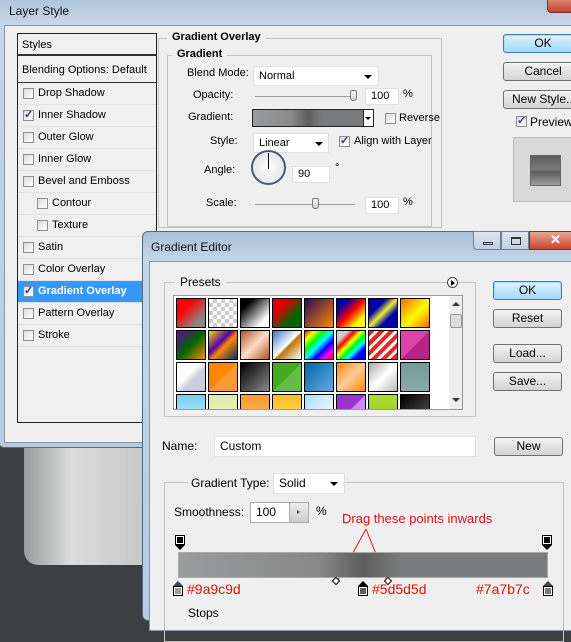 The height and width of the screenshot is (642, 571). Describe the element at coordinates (488, 243) in the screenshot. I see `minimize-icon` at that location.